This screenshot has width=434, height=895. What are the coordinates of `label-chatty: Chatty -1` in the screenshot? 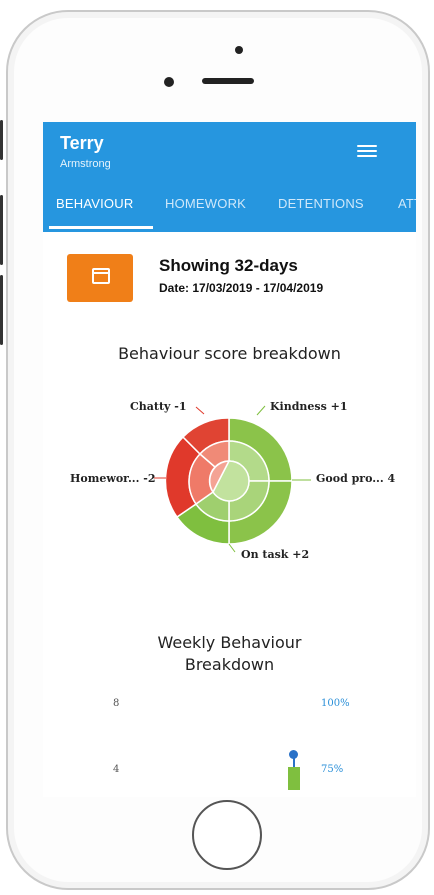 It's located at (158, 406).